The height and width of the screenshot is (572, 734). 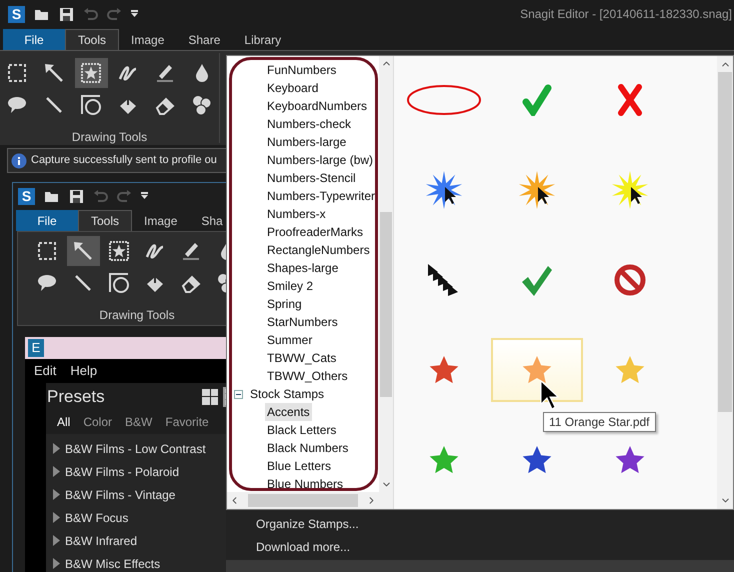 I want to click on tree-item: ProofreaderMarks, so click(x=315, y=232).